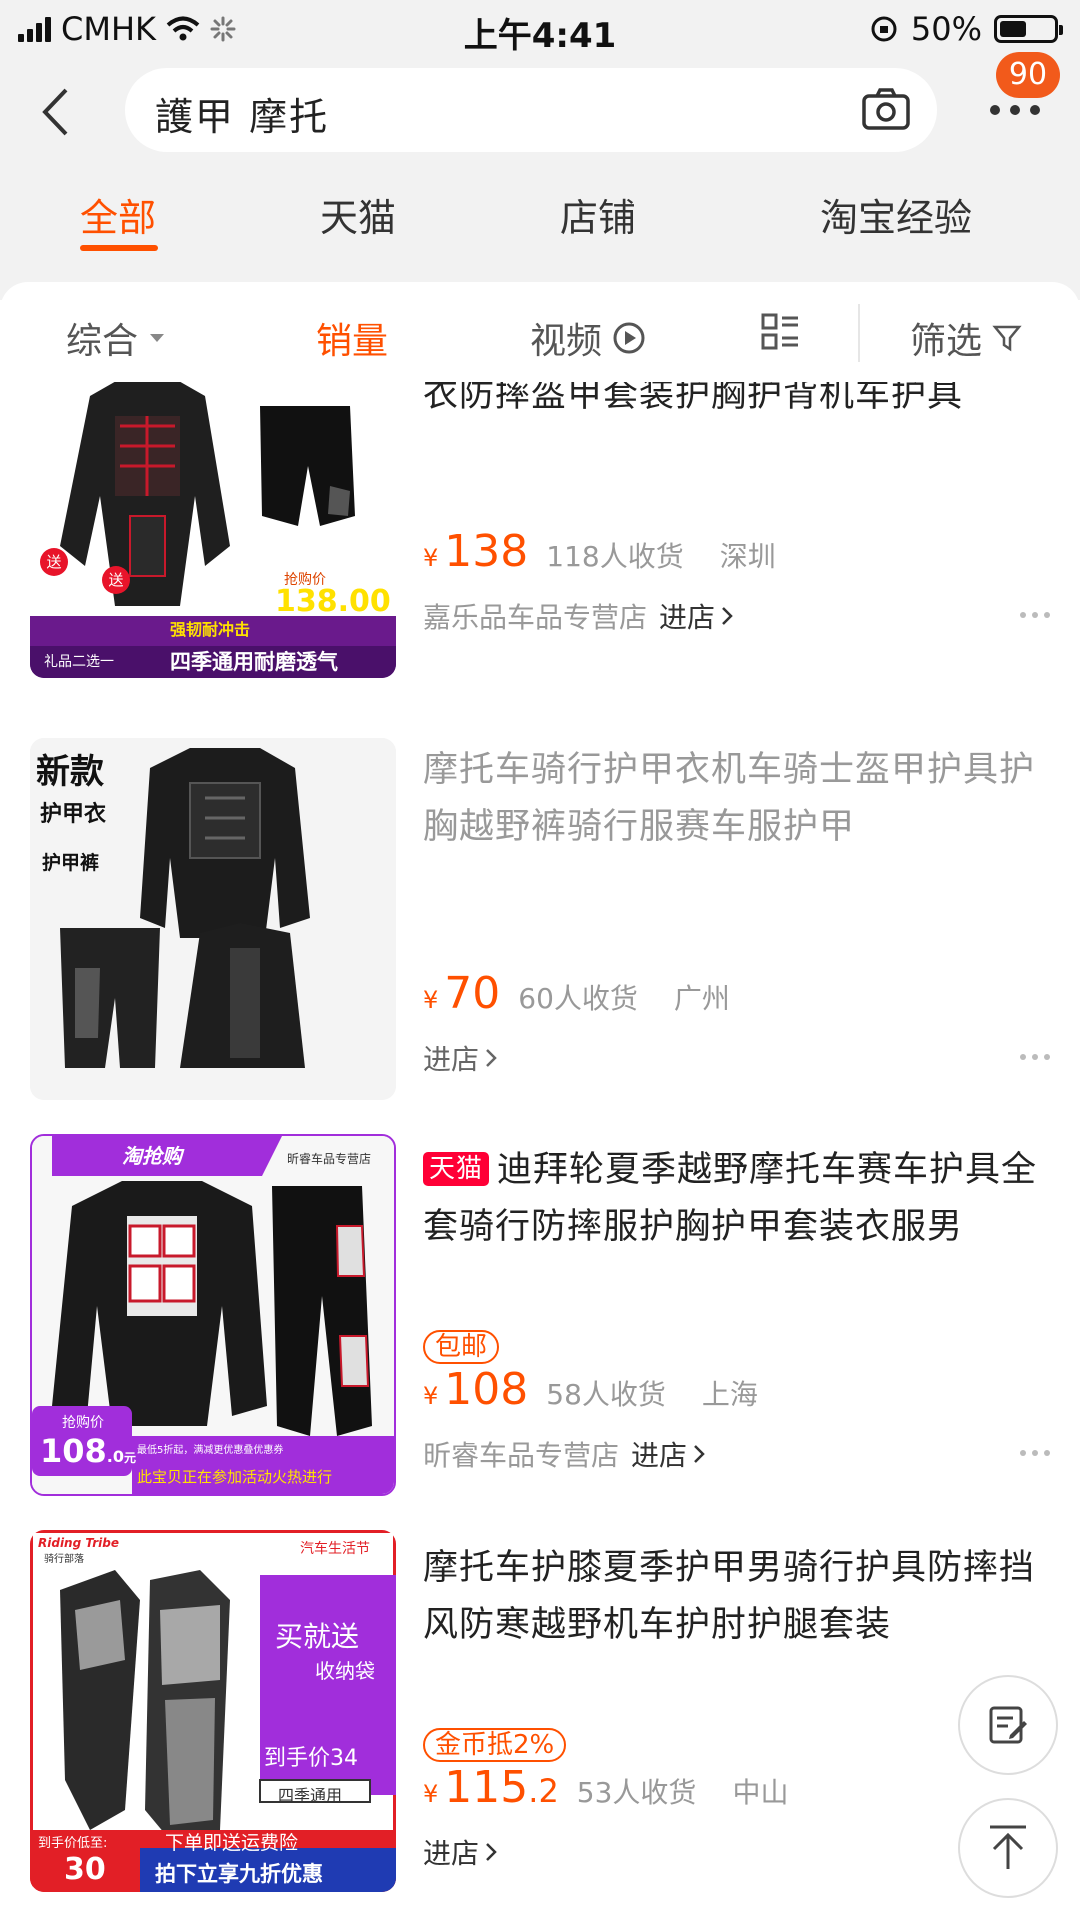  Describe the element at coordinates (636, 1792) in the screenshot. I see `sales-count: 53人收货` at that location.